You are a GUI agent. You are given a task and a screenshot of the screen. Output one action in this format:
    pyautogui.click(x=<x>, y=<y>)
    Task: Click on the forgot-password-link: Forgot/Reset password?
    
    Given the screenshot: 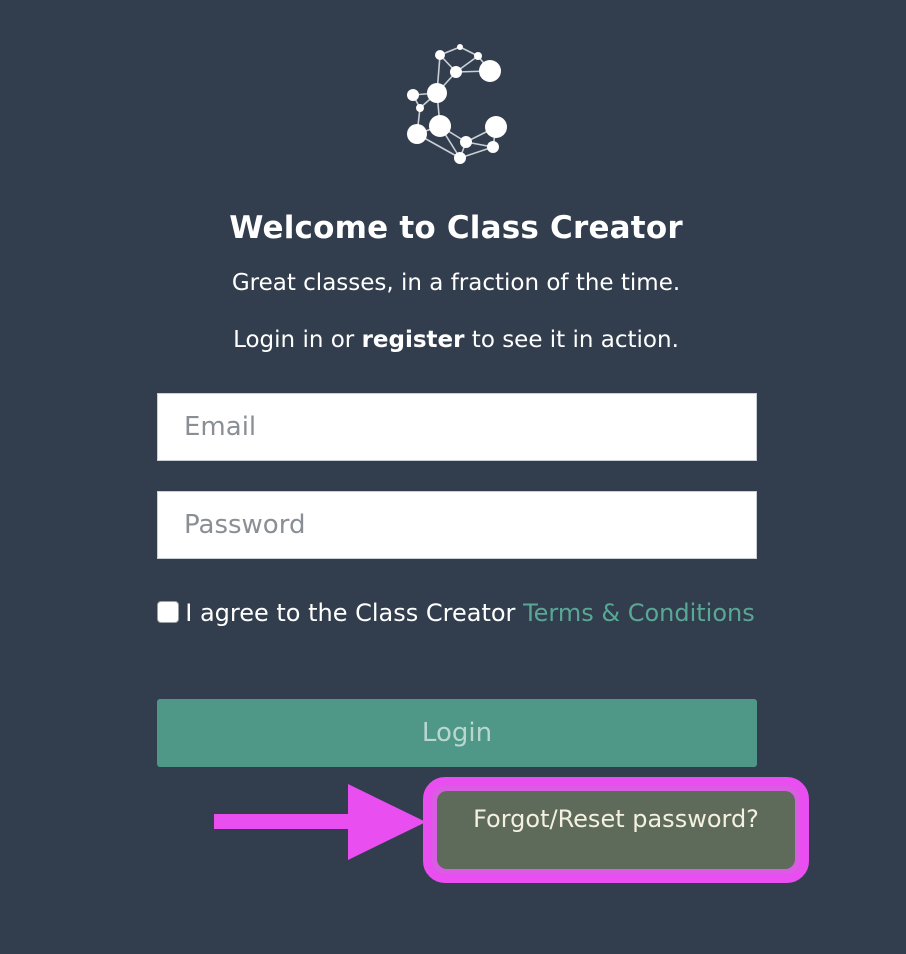 What is the action you would take?
    pyautogui.click(x=616, y=819)
    